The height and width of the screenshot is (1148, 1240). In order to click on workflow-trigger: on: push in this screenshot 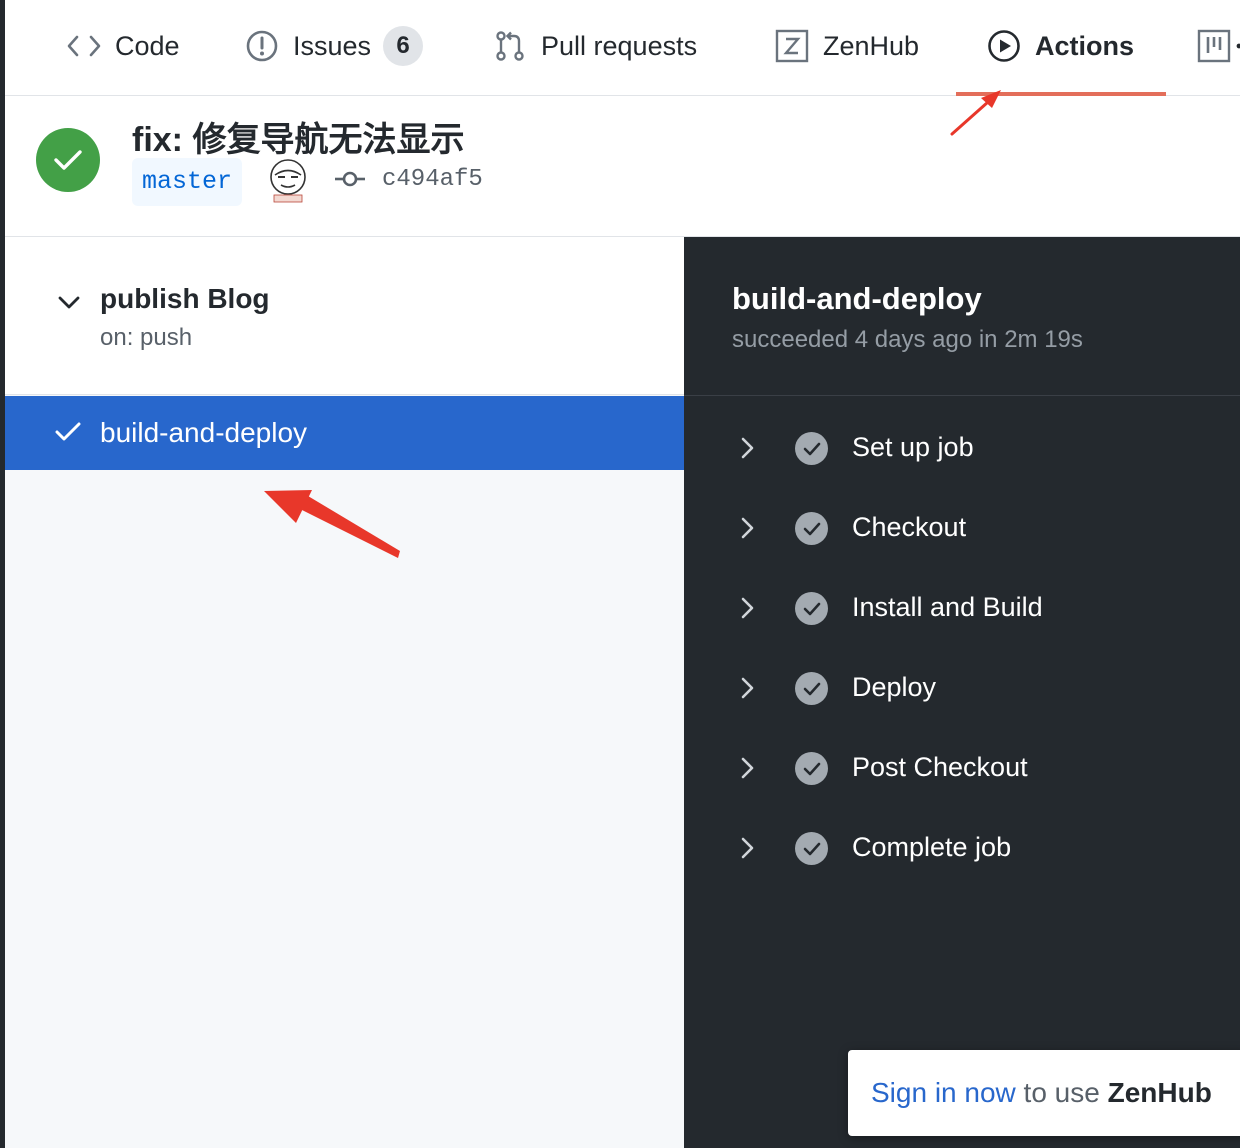, I will do `click(146, 337)`.